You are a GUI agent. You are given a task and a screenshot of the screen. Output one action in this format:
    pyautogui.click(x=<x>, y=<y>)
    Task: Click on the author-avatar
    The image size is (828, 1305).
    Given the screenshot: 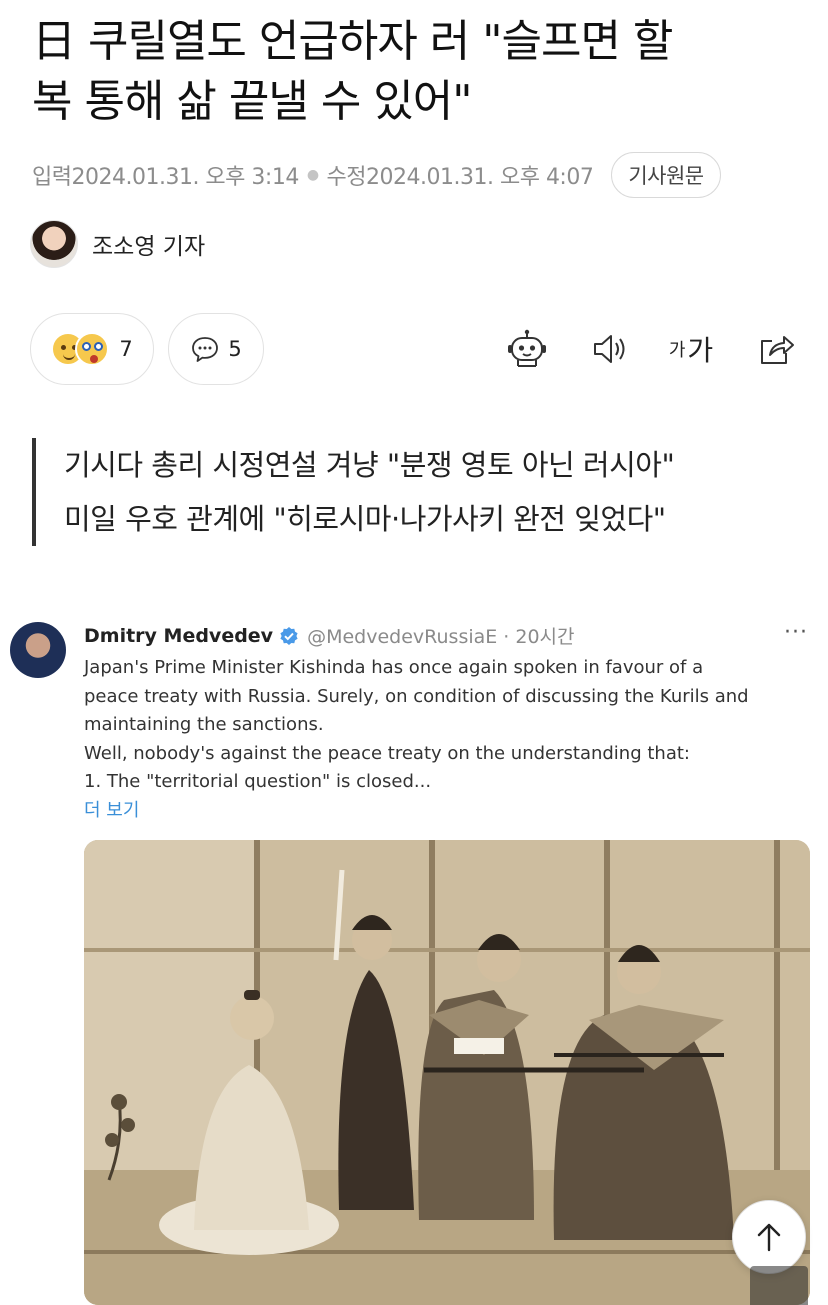 What is the action you would take?
    pyautogui.click(x=54, y=244)
    